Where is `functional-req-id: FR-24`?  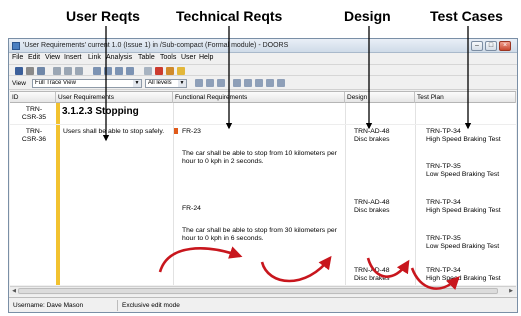 functional-req-id: FR-24 is located at coordinates (191, 209).